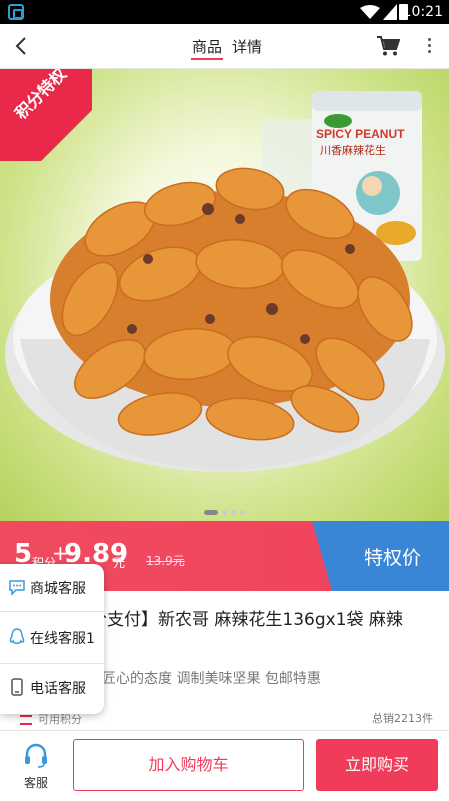 The width and height of the screenshot is (449, 801). Describe the element at coordinates (26, 720) in the screenshot. I see `points-stack-icon` at that location.